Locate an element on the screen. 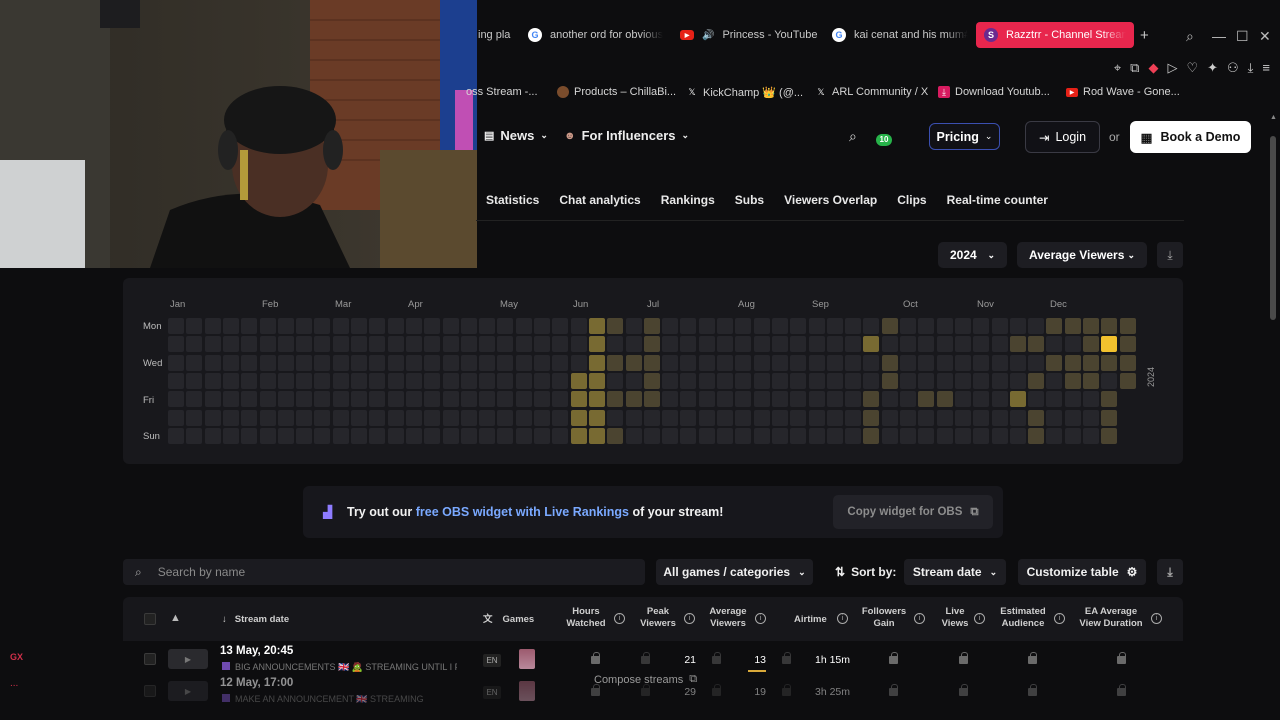 Image resolution: width=1280 pixels, height=720 pixels. row-checkbox is located at coordinates (150, 691).